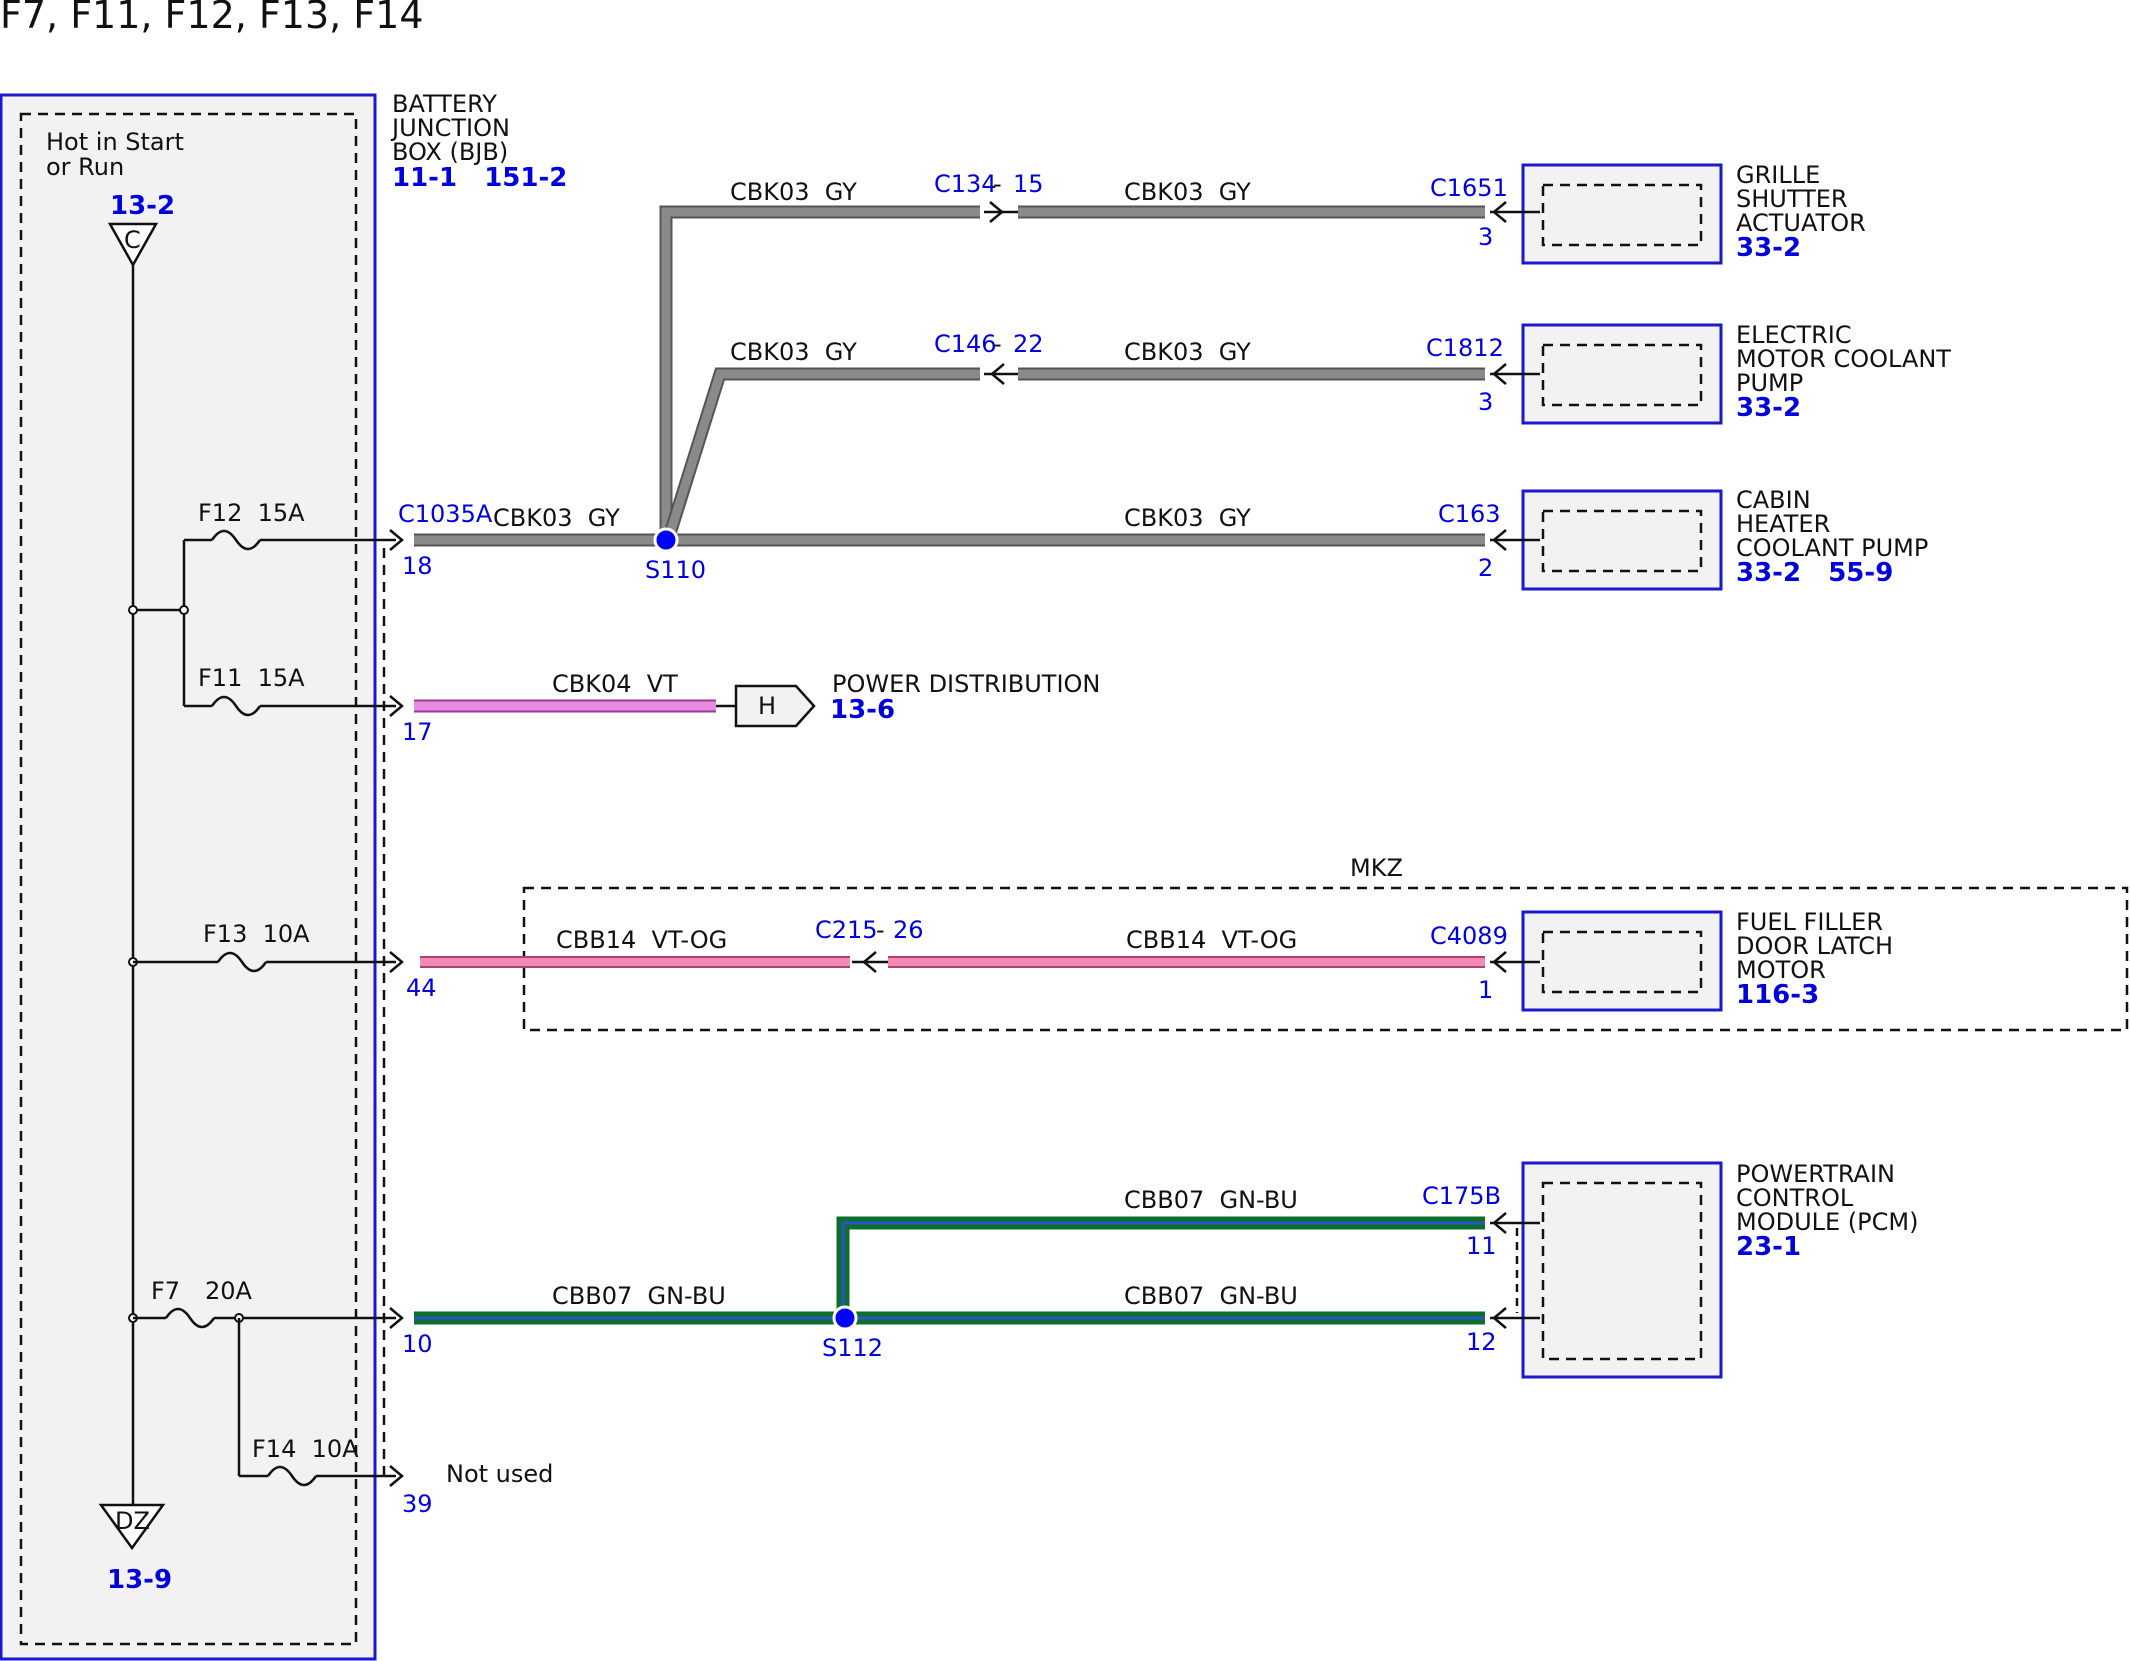 Image resolution: width=2130 pixels, height=1661 pixels. Describe the element at coordinates (675, 570) in the screenshot. I see `splice-s110-label: S110` at that location.